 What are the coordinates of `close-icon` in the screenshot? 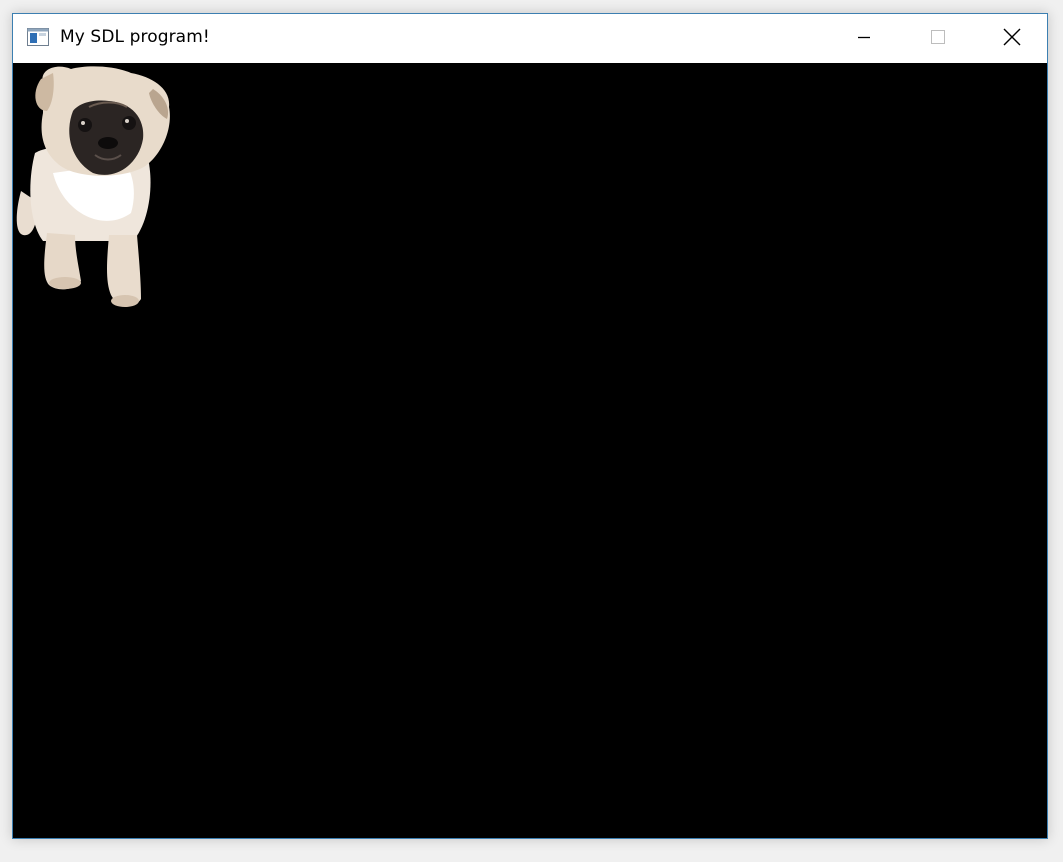 It's located at (1012, 39).